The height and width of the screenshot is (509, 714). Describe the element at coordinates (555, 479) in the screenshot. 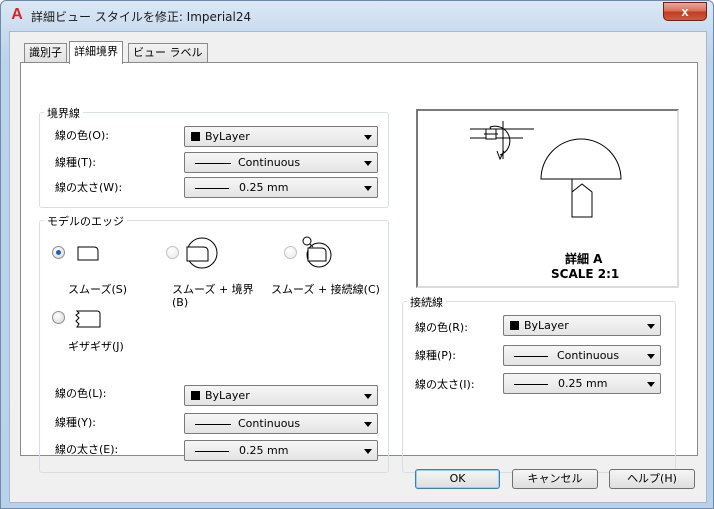

I see `cancel-button: キャンセル` at that location.